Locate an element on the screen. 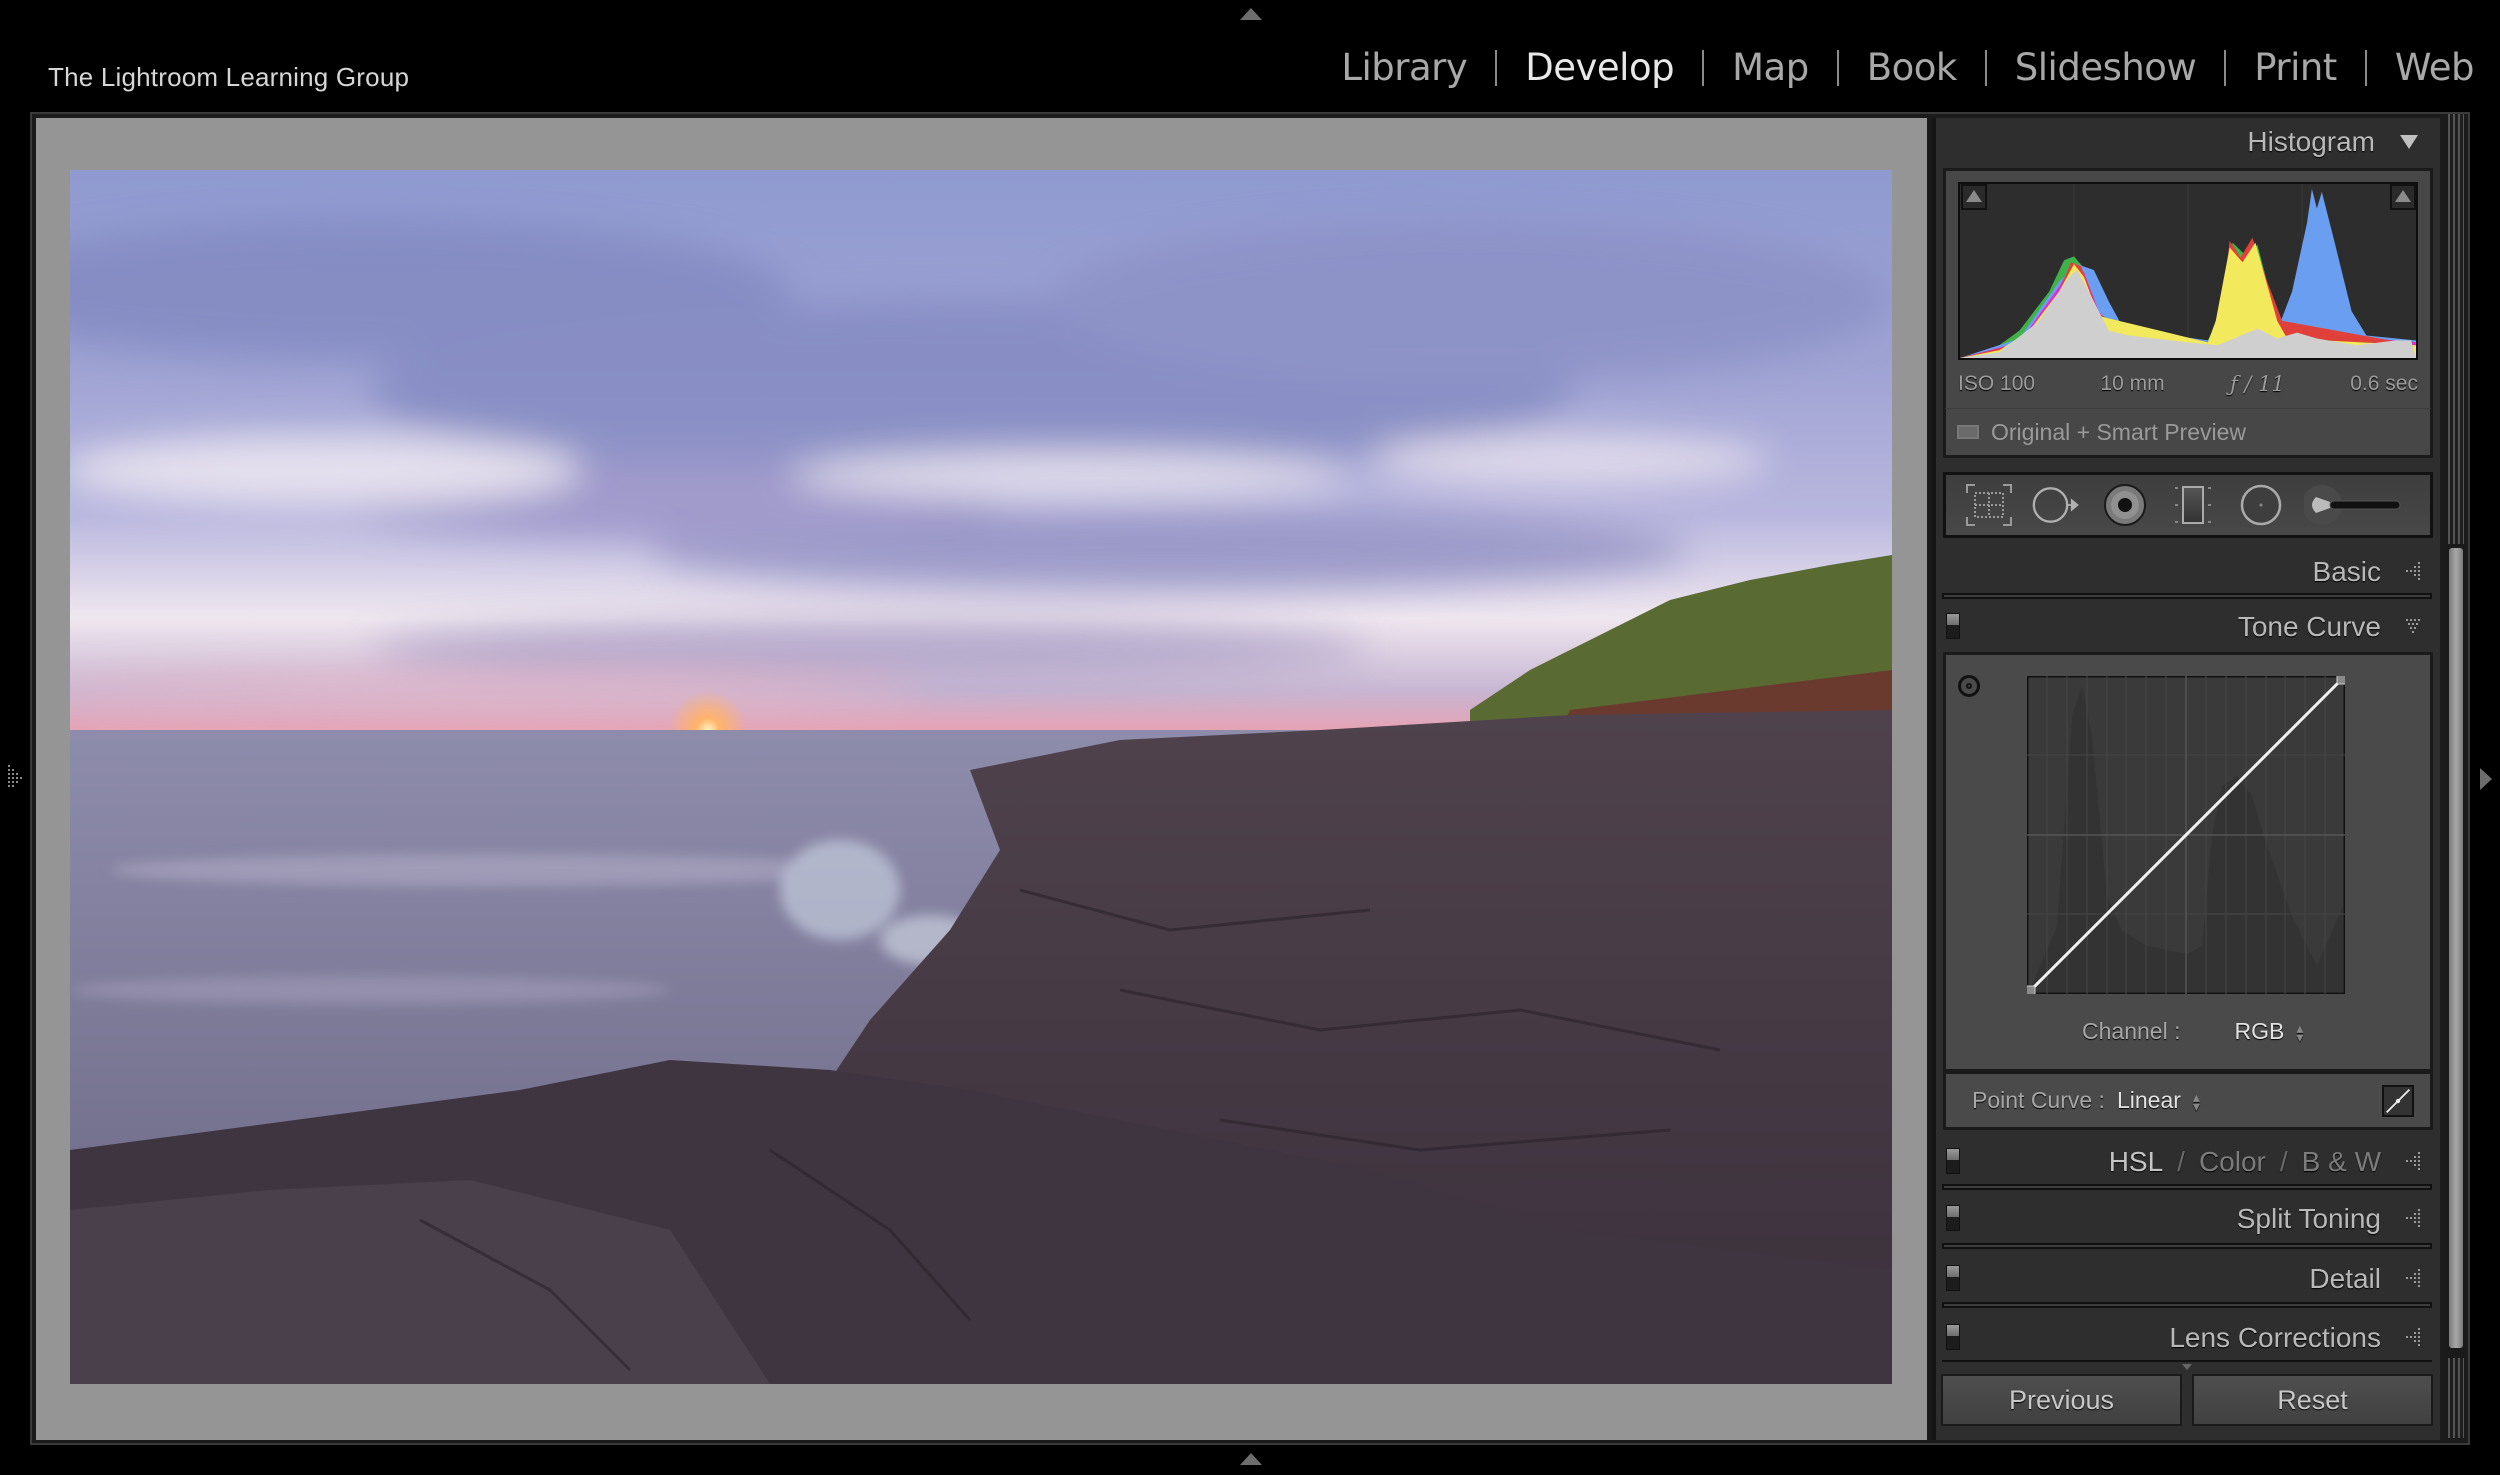 This screenshot has height=1475, width=2500. exif-focal-length: 10 mm is located at coordinates (2132, 383).